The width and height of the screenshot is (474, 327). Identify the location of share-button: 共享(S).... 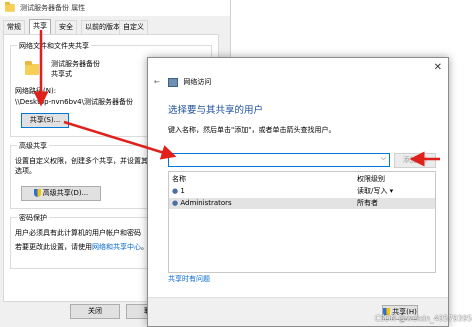
(45, 120).